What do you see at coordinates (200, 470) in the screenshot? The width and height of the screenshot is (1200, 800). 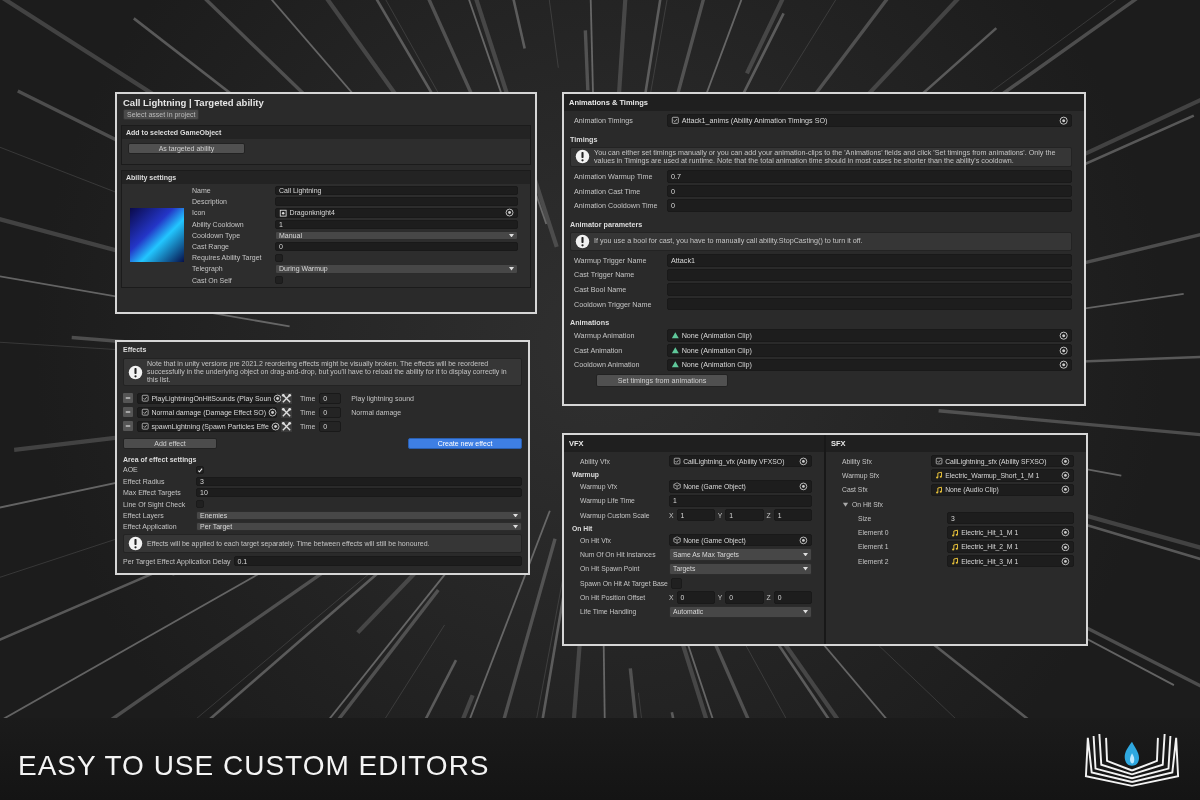 I see `checkbox` at bounding box center [200, 470].